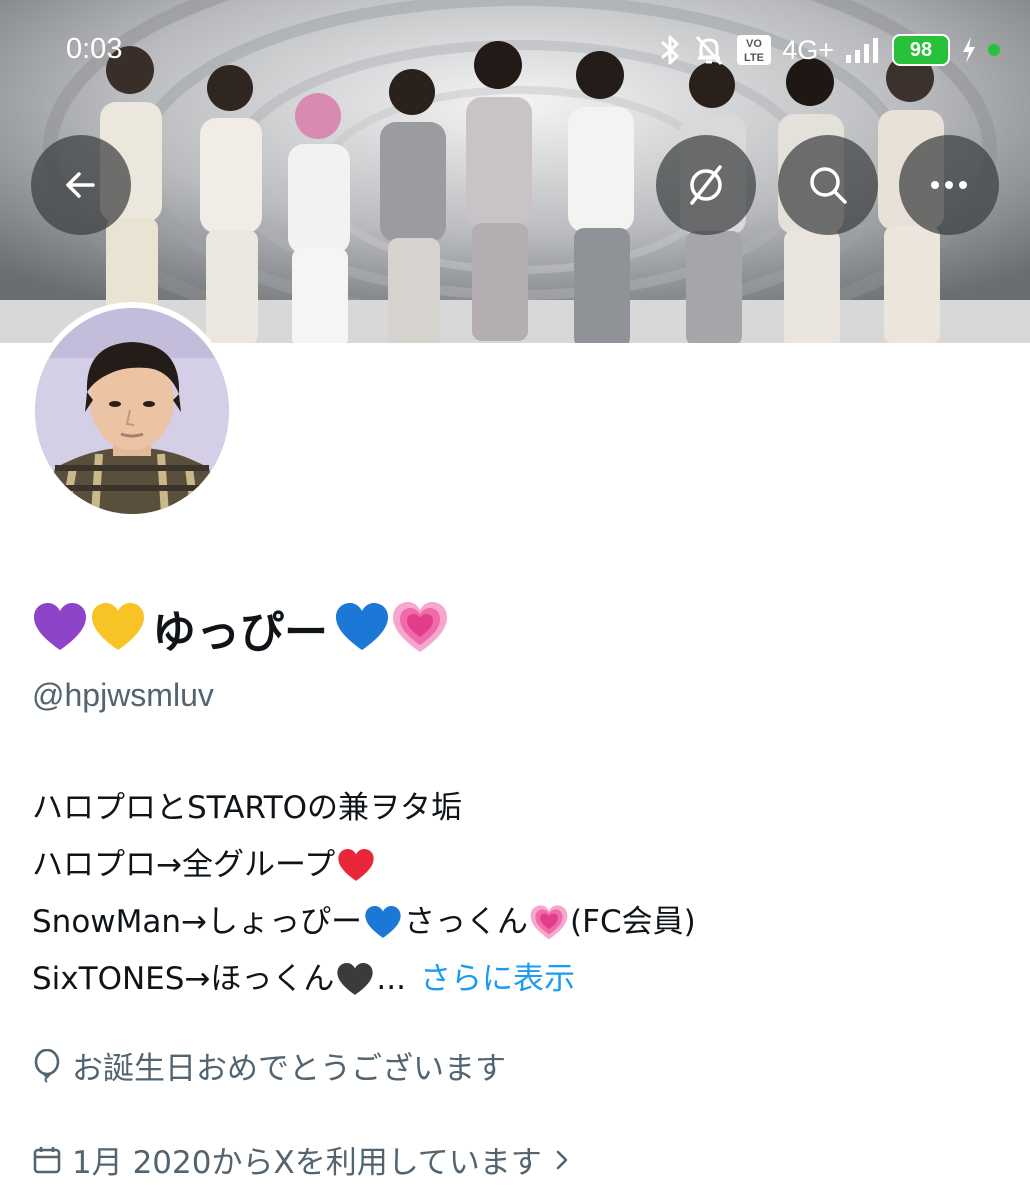 Image resolution: width=1030 pixels, height=1200 pixels. I want to click on bio-line-4: SixTONES→ほっくん ... さらに表示, so click(364, 979).